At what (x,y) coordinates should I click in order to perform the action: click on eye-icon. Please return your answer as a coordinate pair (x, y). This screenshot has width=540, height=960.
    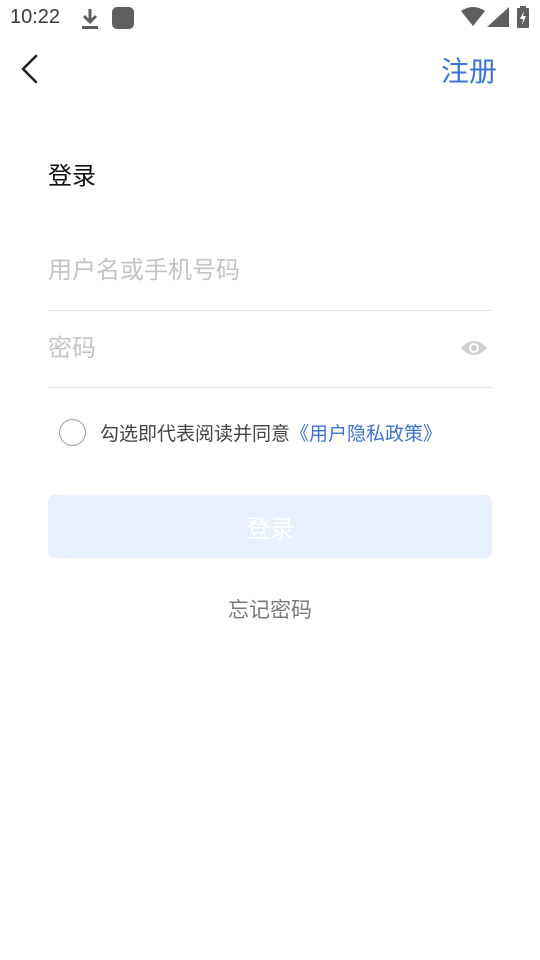
    Looking at the image, I should click on (474, 348).